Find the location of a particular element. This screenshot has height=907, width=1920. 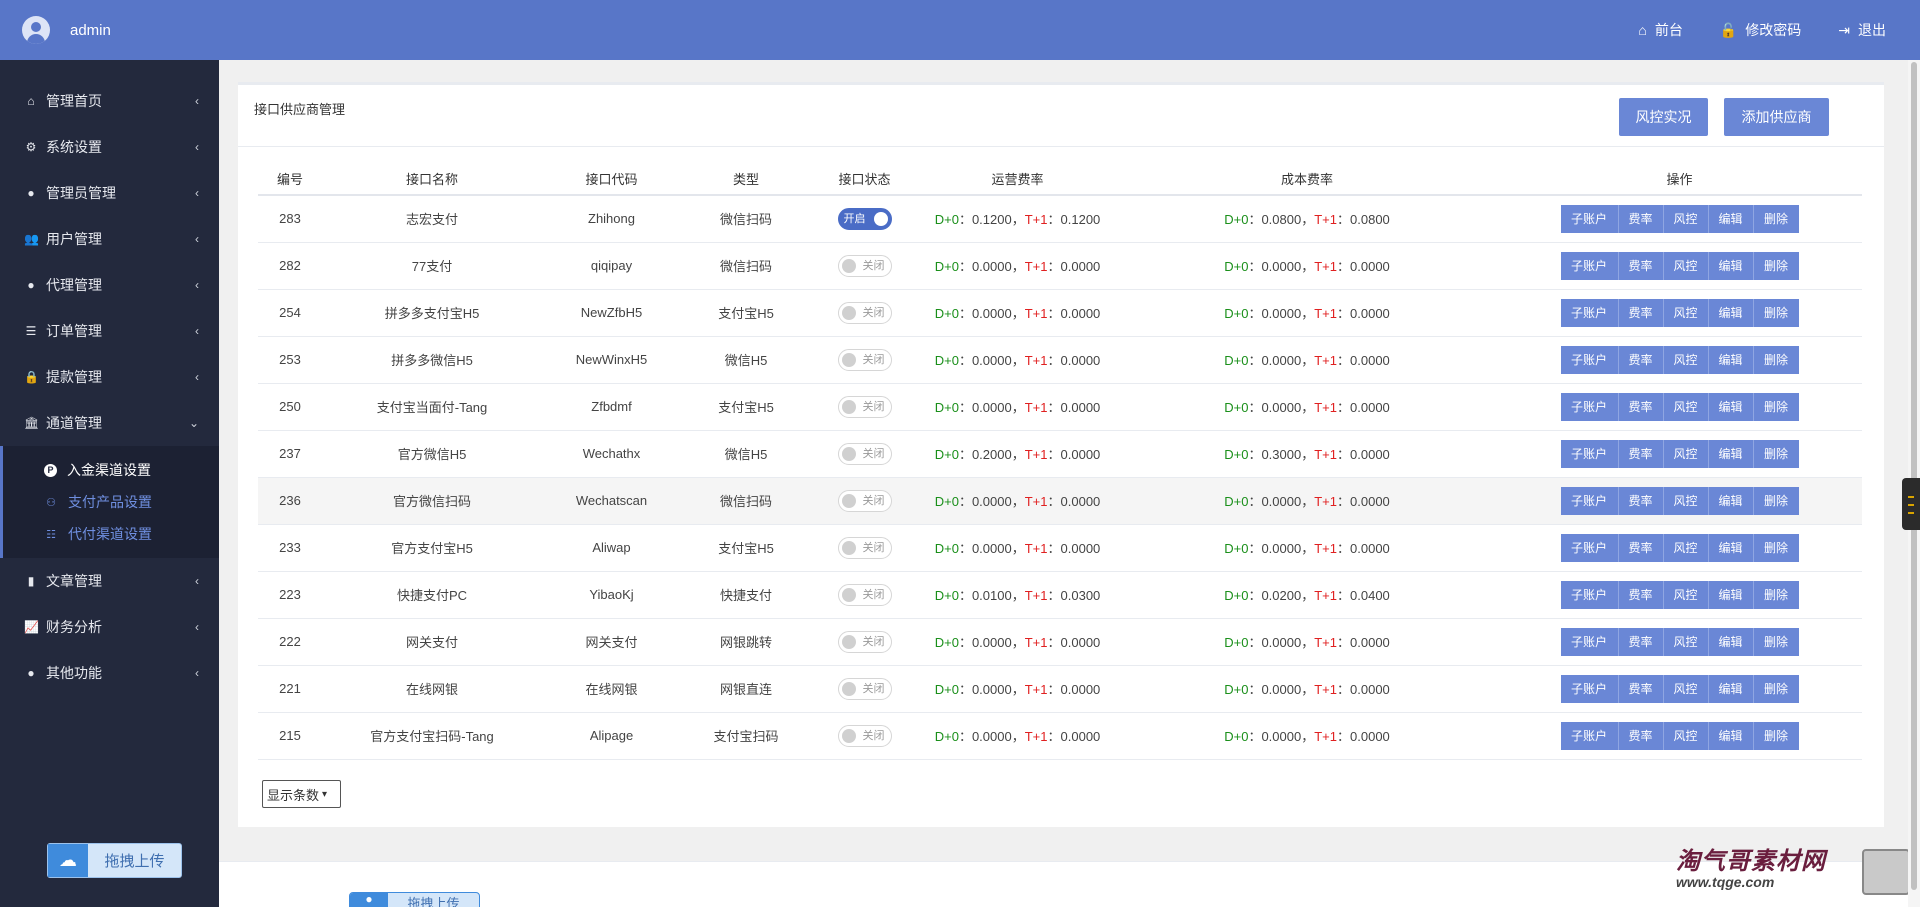

status-toggle: 开启 is located at coordinates (864, 218).